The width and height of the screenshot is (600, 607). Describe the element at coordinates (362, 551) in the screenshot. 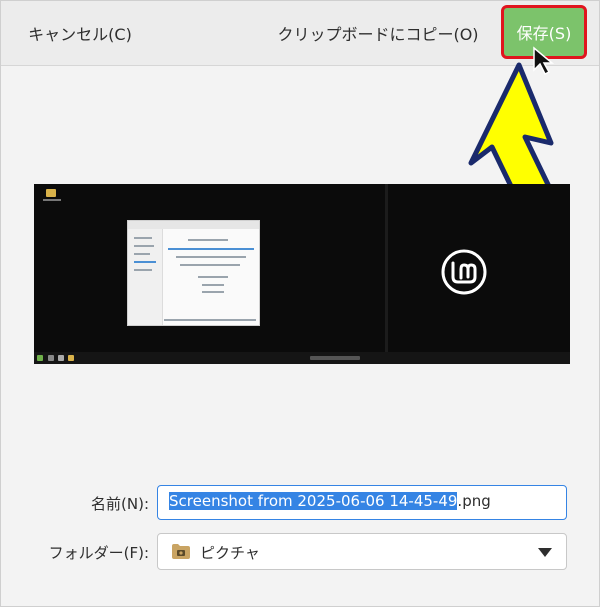

I see `folder-dropdown: ピクチャ` at that location.